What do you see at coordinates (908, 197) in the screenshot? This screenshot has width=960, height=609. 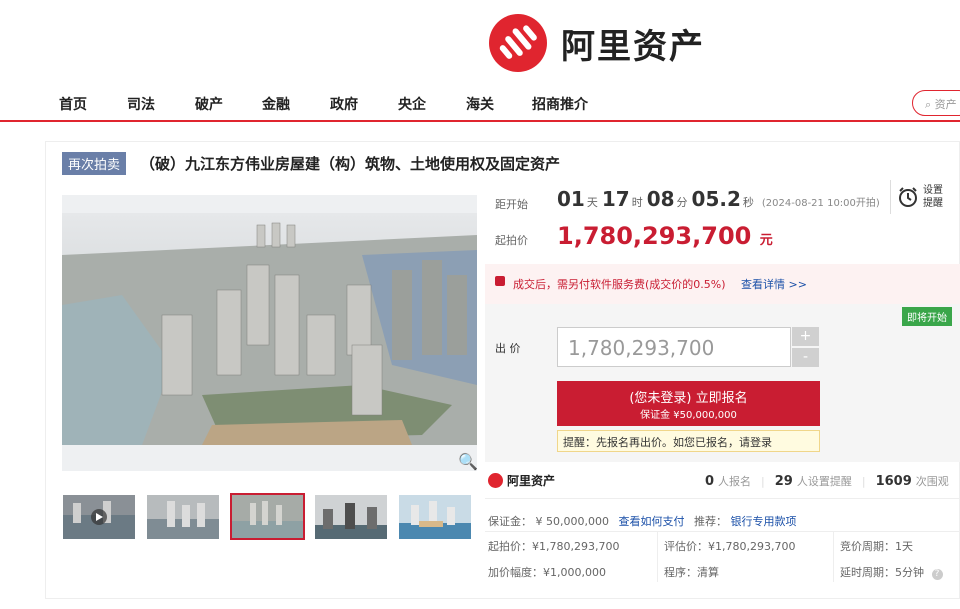 I see `alarm-clock-icon` at bounding box center [908, 197].